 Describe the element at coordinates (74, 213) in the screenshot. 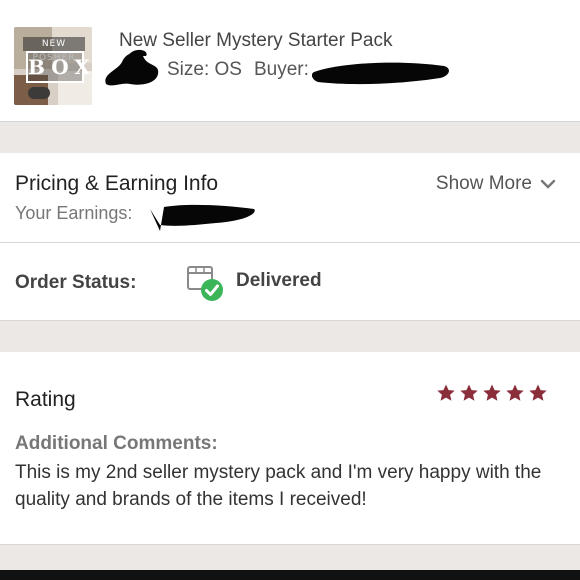

I see `earnings-label: Your Earnings:` at that location.